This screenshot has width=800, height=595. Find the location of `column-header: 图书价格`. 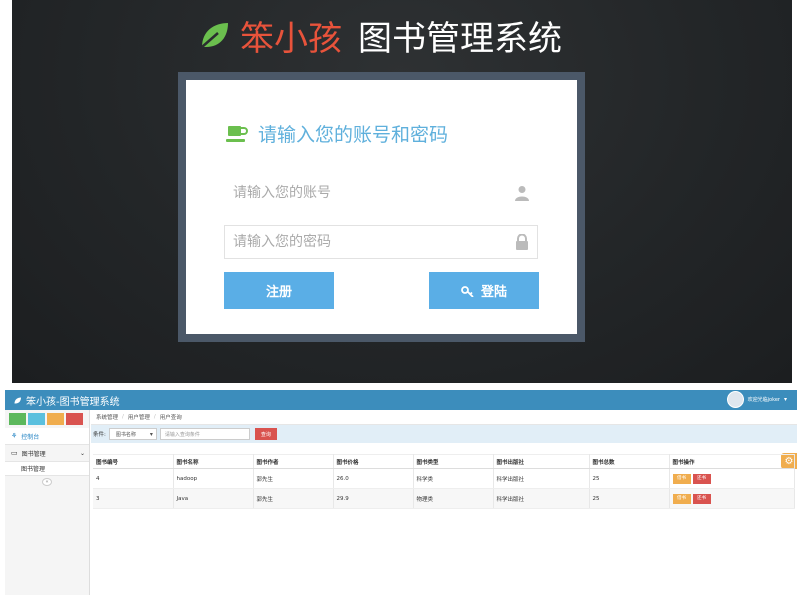

column-header: 图书价格 is located at coordinates (373, 461).